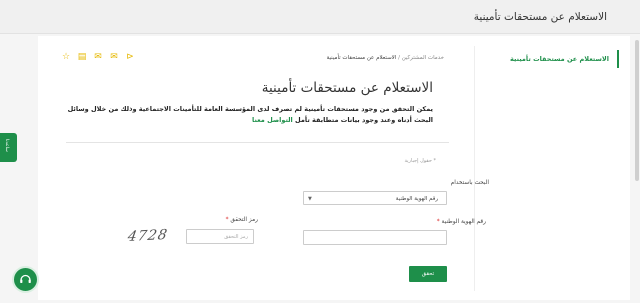 This screenshot has width=640, height=303. I want to click on share-icon: ⊲, so click(130, 57).